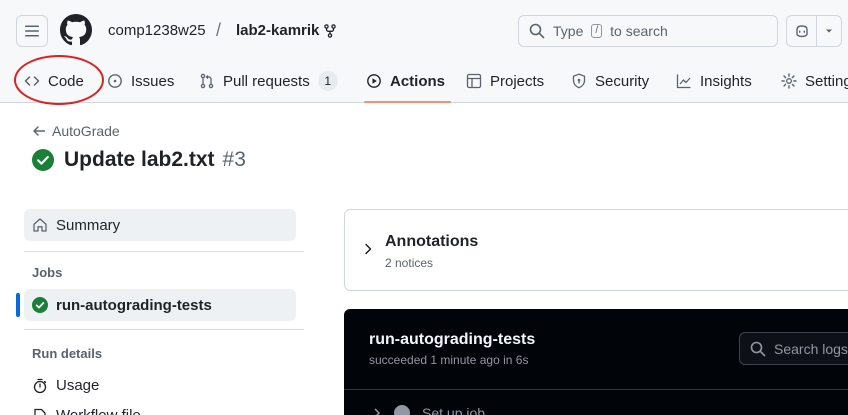 This screenshot has height=415, width=848. What do you see at coordinates (39, 131) in the screenshot?
I see `arrow-left-icon` at bounding box center [39, 131].